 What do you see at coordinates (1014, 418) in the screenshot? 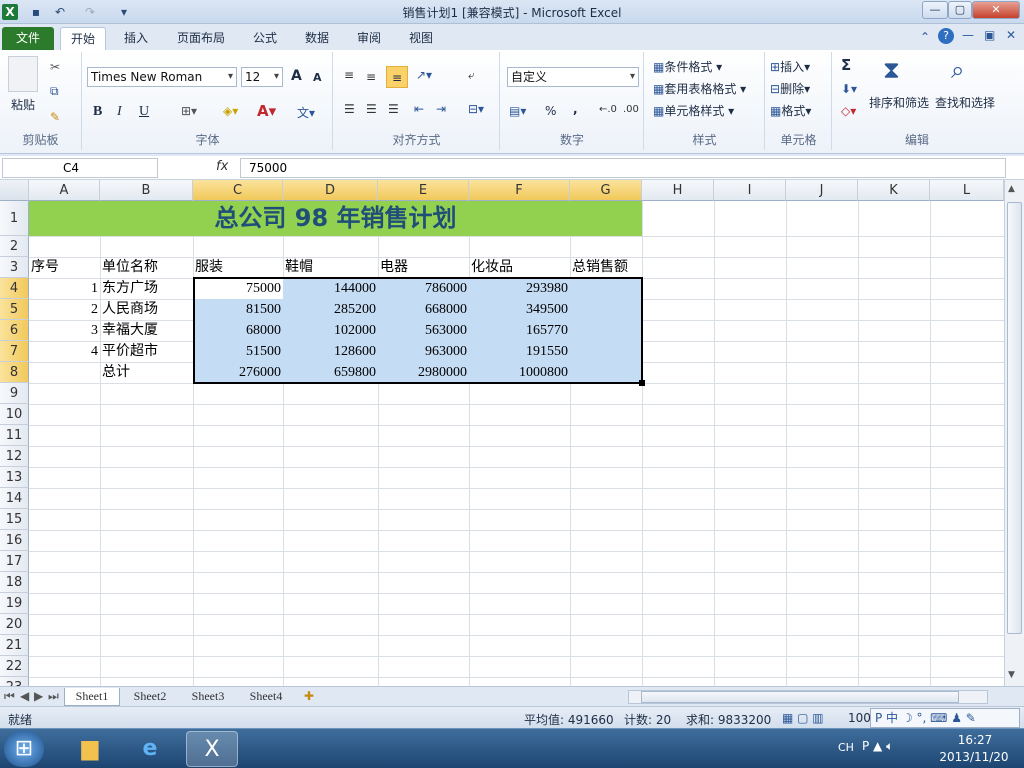
I see `scroll-thumb` at bounding box center [1014, 418].